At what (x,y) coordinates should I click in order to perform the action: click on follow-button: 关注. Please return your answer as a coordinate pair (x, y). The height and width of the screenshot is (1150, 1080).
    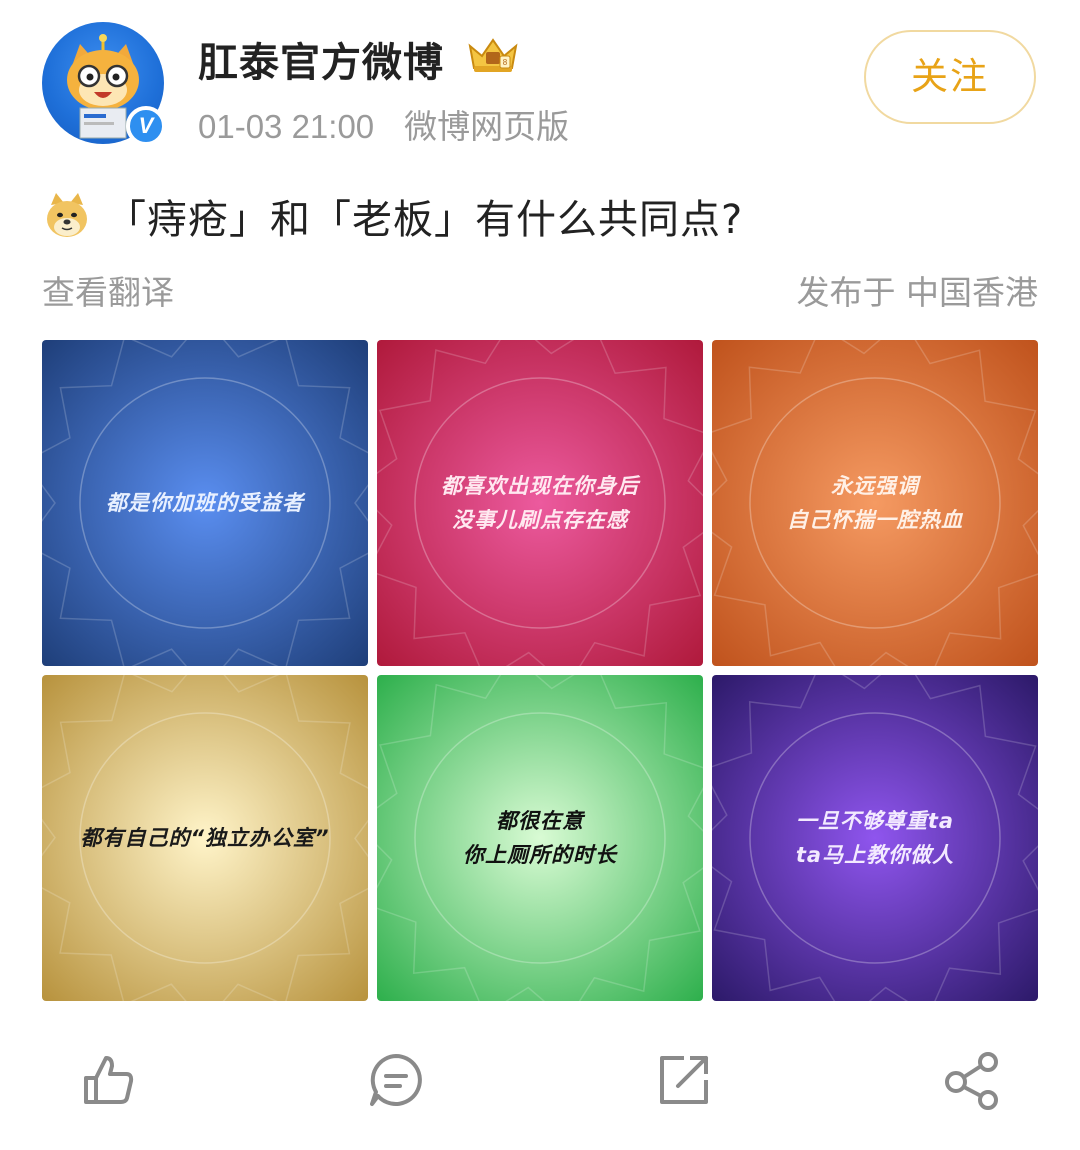
    Looking at the image, I should click on (950, 77).